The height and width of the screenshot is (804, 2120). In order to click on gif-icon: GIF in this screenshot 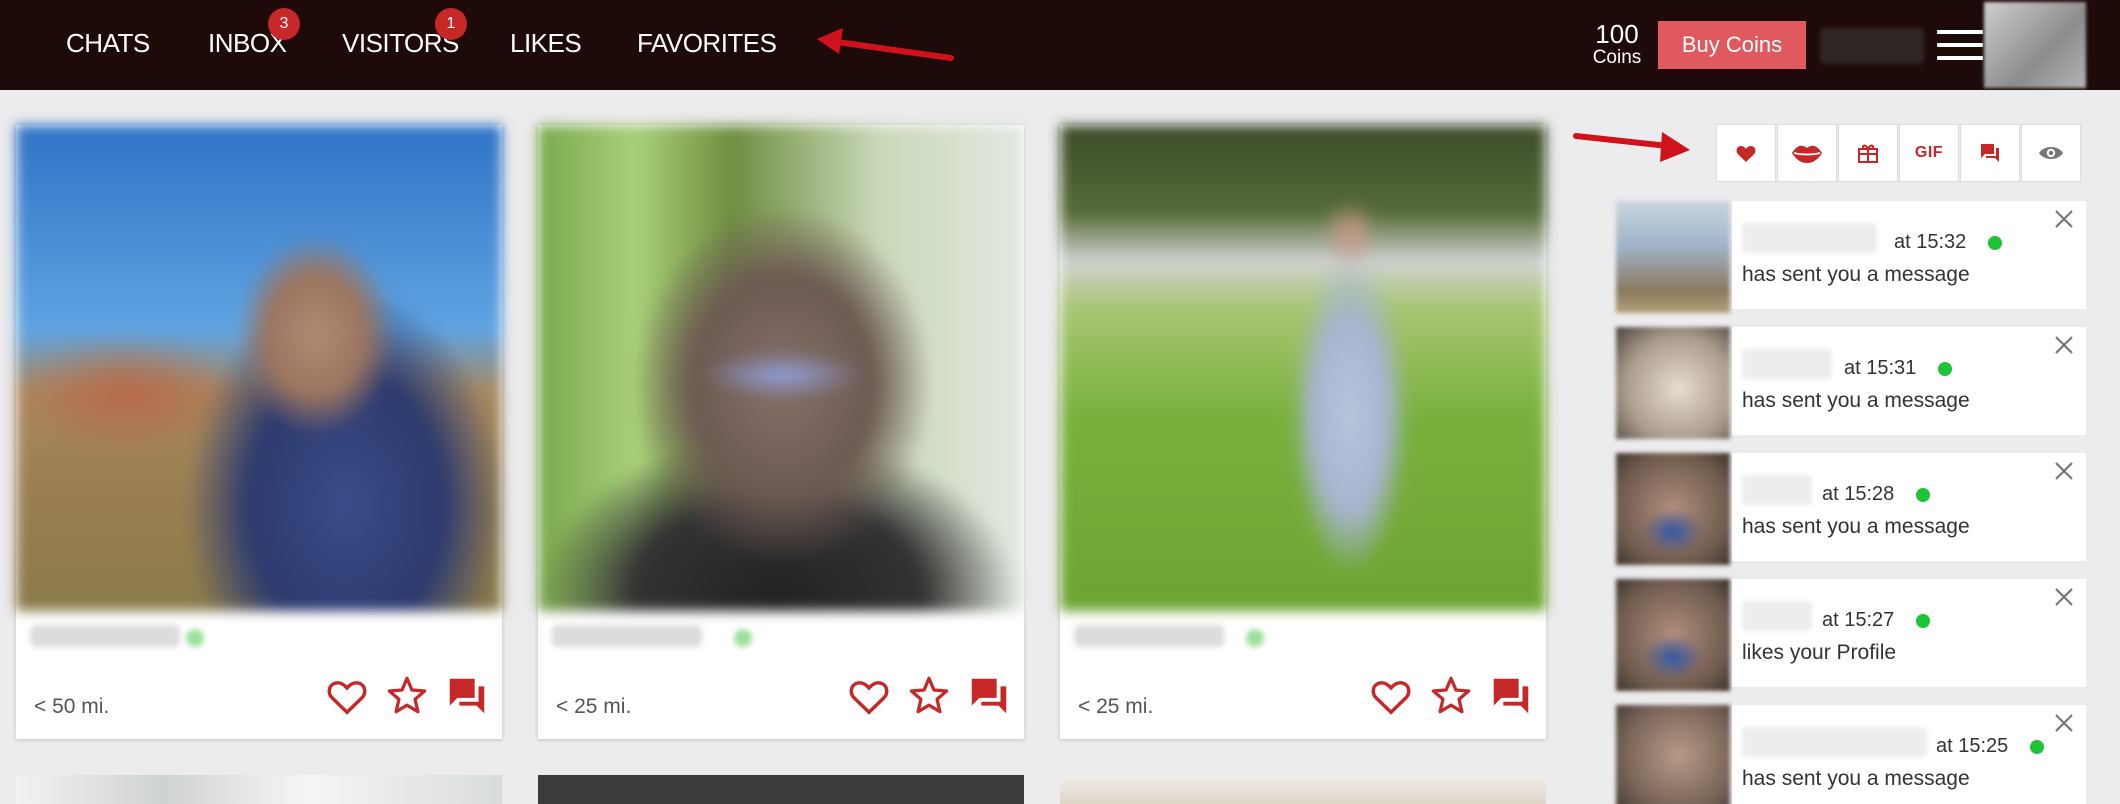, I will do `click(1929, 152)`.